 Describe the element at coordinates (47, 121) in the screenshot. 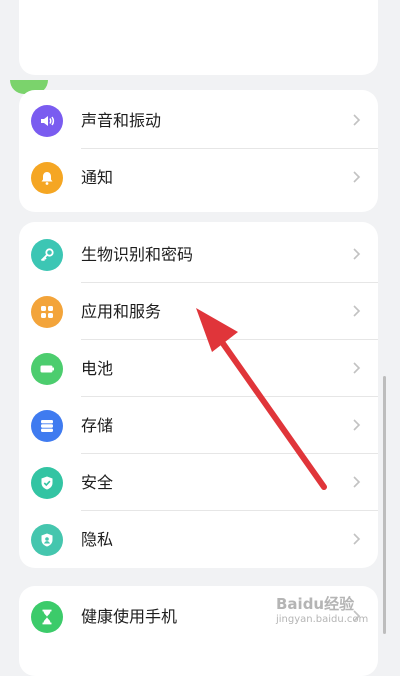

I see `speaker-icon` at that location.